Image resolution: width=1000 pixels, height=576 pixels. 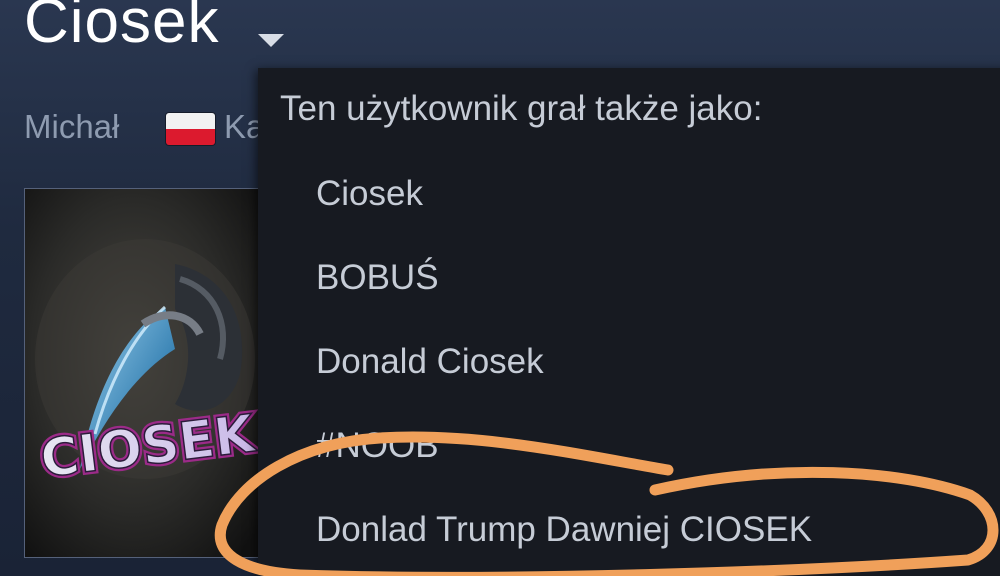 I want to click on alias-item: Ciosek, so click(x=369, y=193).